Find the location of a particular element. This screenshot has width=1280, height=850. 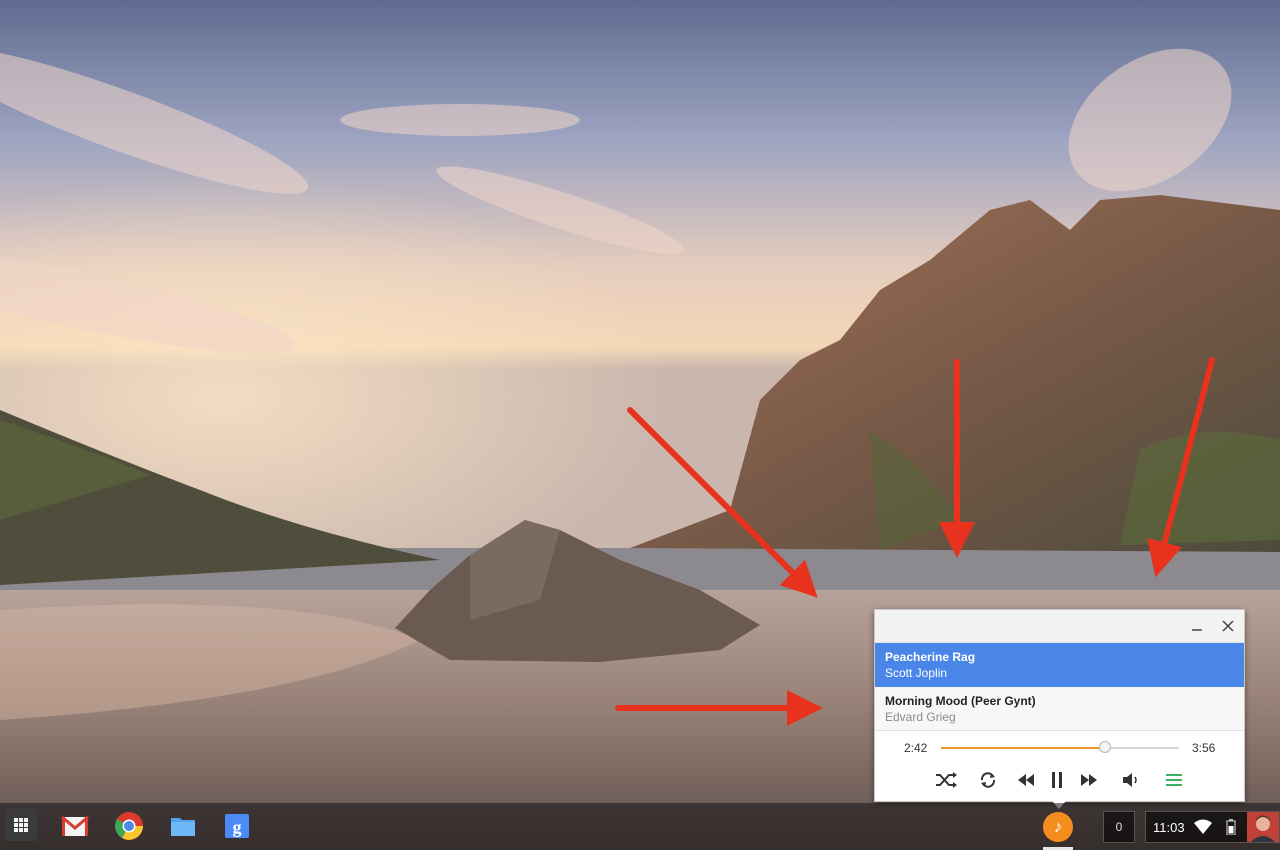

track-artist: Scott Joplin is located at coordinates (916, 673).